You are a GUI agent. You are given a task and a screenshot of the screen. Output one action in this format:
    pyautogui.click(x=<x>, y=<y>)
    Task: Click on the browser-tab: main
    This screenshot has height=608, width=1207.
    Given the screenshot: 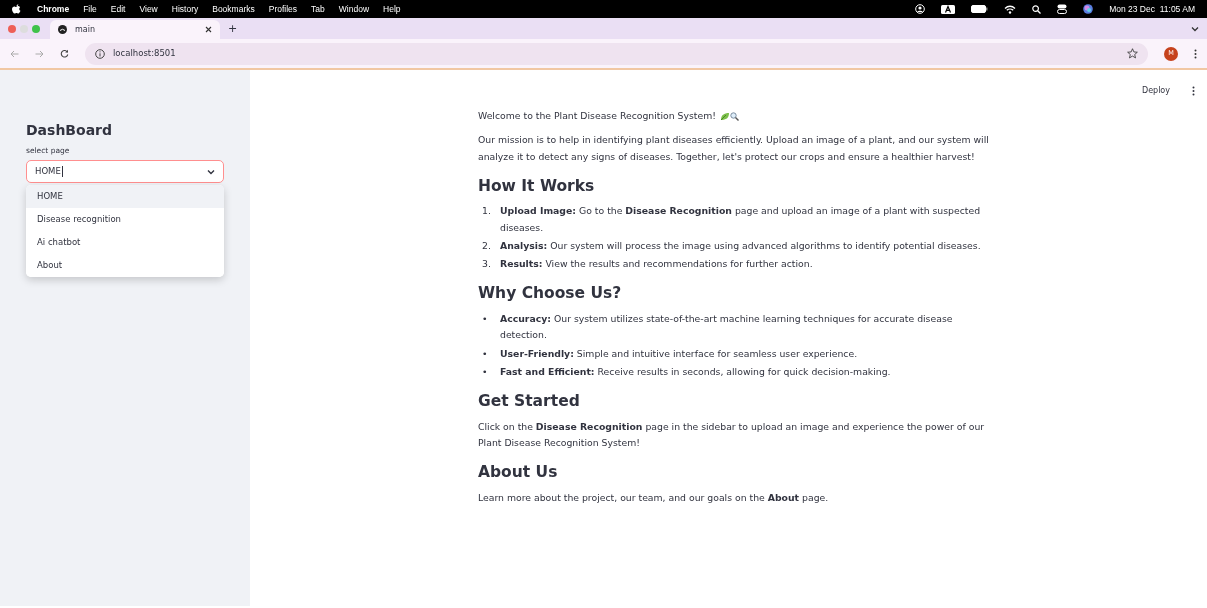 What is the action you would take?
    pyautogui.click(x=135, y=29)
    